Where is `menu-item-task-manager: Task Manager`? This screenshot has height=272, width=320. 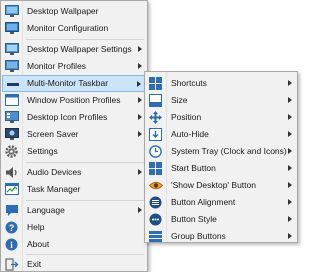
menu-item-task-manager: Task Manager is located at coordinates (74, 189).